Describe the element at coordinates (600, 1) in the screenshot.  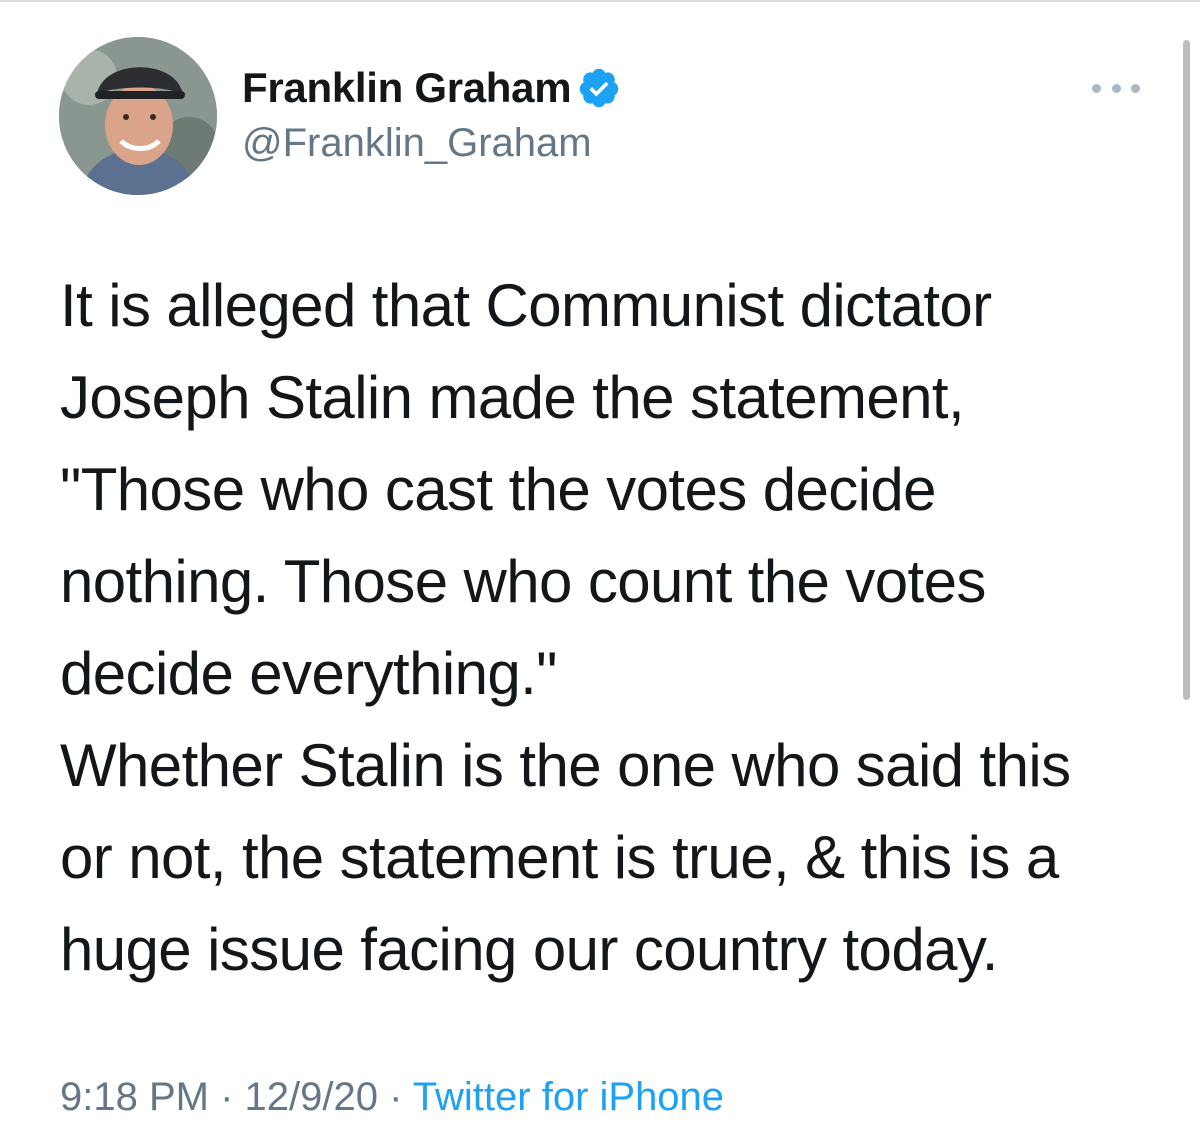
I see `divider` at that location.